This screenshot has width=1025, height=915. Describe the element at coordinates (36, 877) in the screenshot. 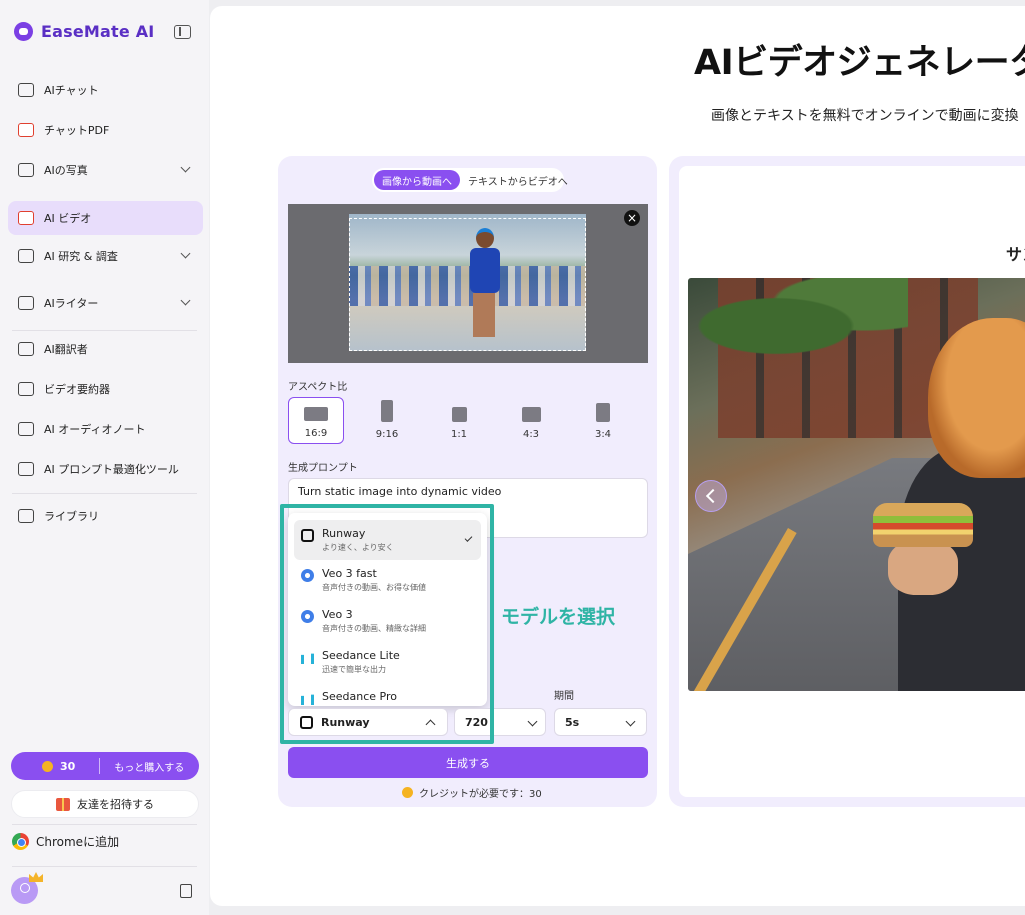

I see `crown-icon` at that location.